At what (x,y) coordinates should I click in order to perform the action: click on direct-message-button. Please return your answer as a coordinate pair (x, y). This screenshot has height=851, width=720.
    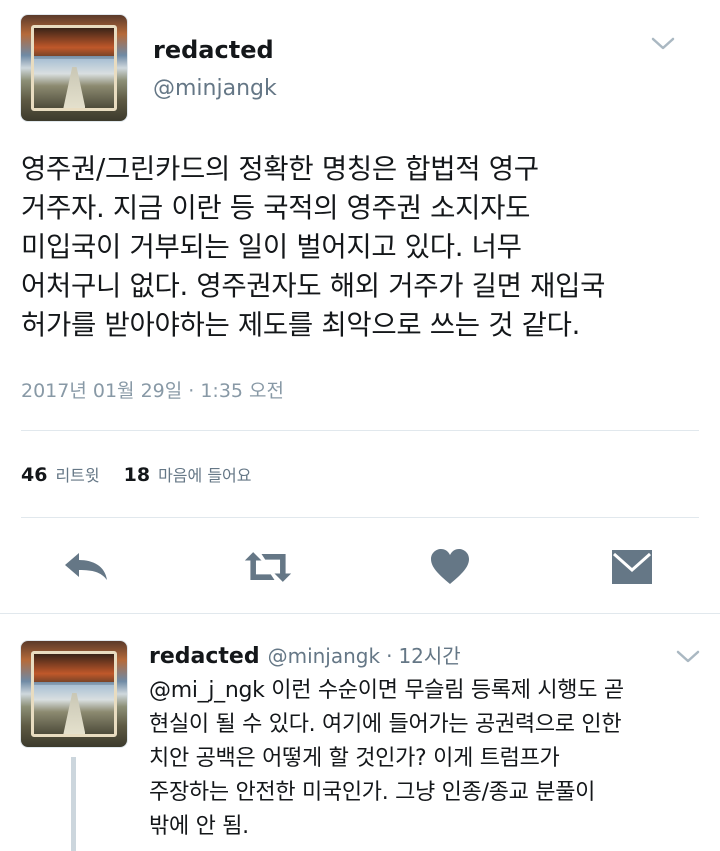
    Looking at the image, I should click on (632, 567).